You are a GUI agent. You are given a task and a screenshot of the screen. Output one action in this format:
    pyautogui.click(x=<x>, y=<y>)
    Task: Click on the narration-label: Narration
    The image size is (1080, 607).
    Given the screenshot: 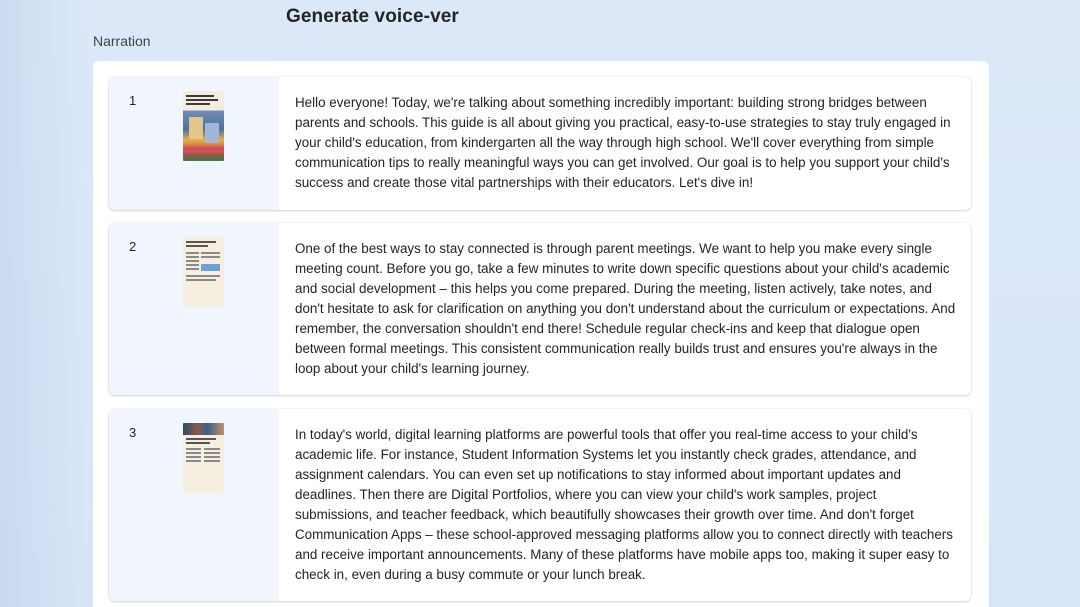 What is the action you would take?
    pyautogui.click(x=122, y=41)
    